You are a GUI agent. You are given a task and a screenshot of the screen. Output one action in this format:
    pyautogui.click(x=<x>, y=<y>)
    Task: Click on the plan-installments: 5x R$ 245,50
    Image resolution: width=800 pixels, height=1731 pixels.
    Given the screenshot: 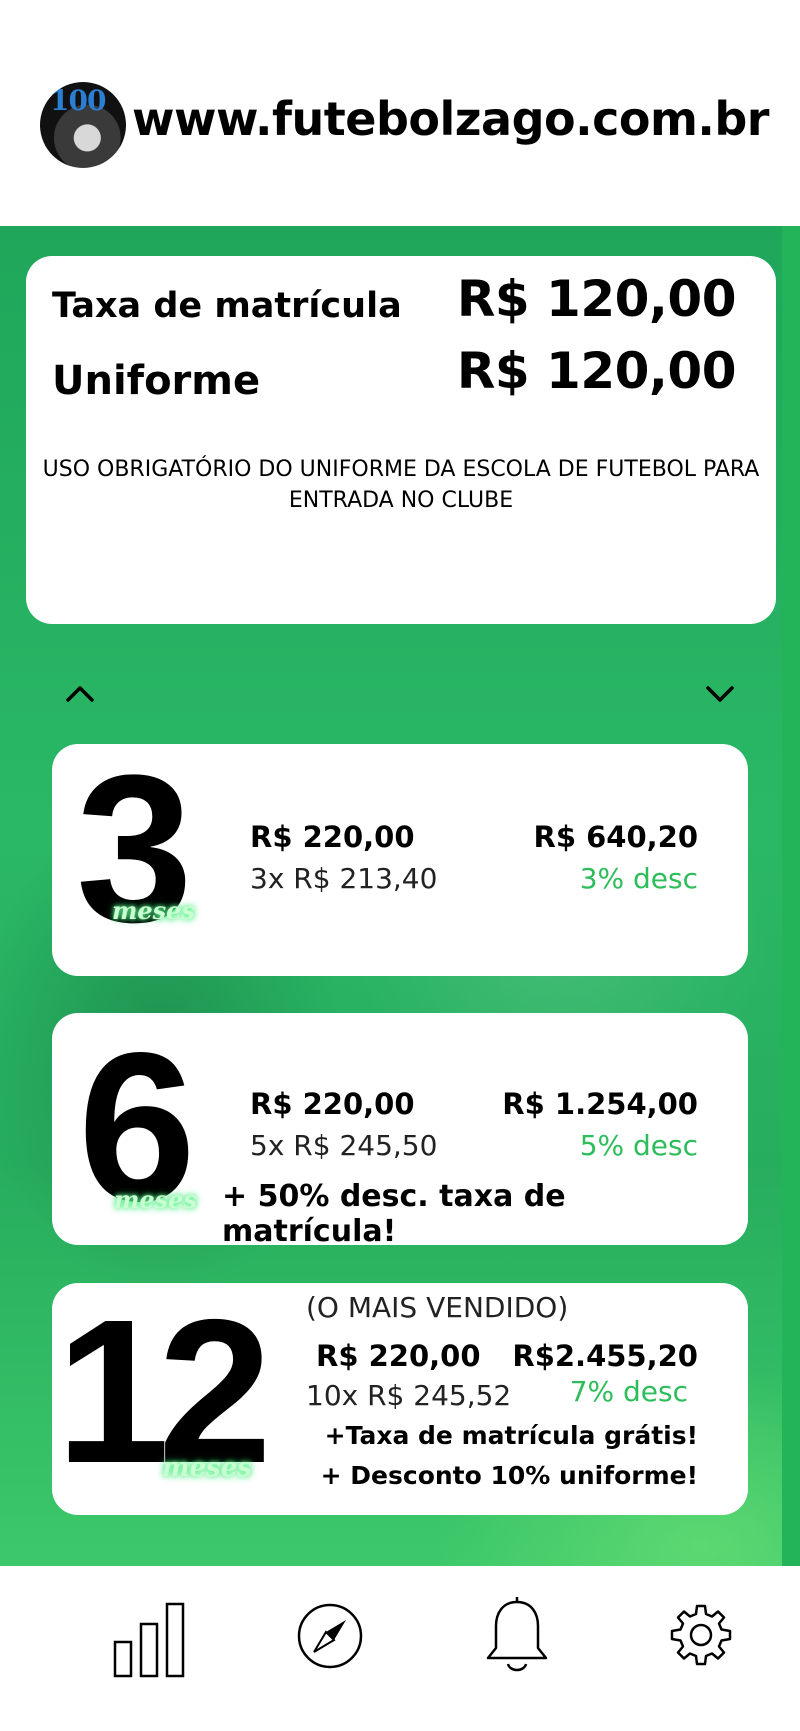 What is the action you would take?
    pyautogui.click(x=344, y=1145)
    